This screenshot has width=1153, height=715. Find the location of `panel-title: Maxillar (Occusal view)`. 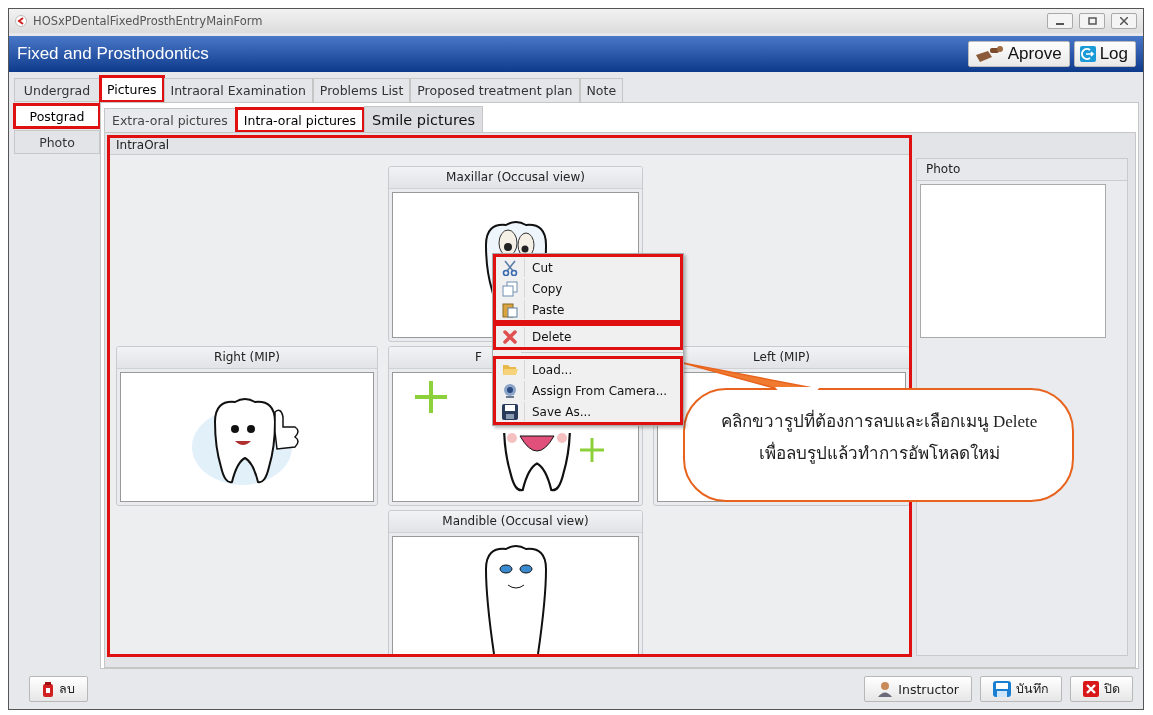

panel-title: Maxillar (Occusal view) is located at coordinates (515, 177).